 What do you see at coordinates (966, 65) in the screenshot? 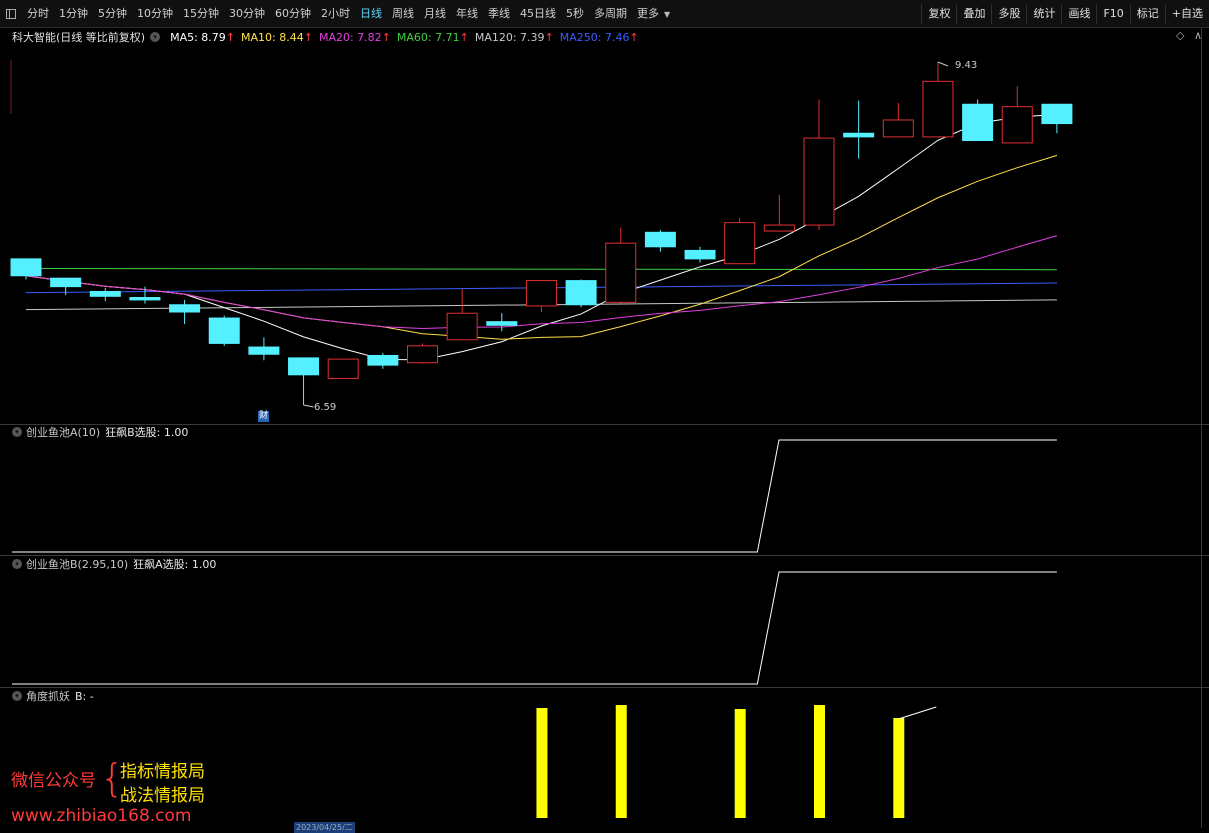
I see `high-price-label: 9.43` at bounding box center [966, 65].